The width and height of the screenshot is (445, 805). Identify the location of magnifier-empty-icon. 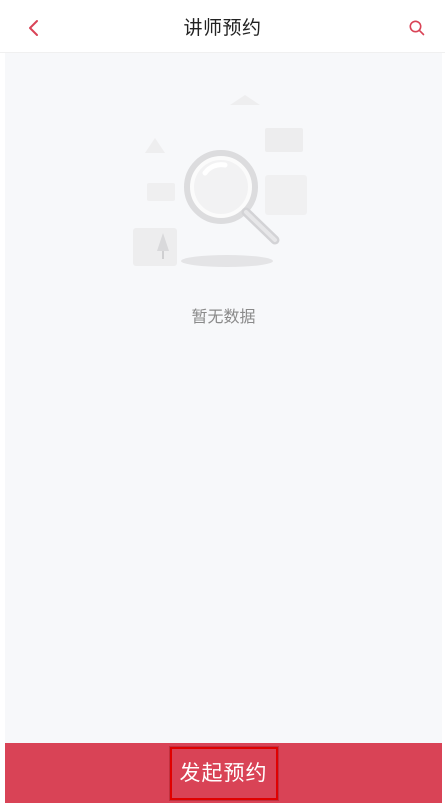
(220, 181).